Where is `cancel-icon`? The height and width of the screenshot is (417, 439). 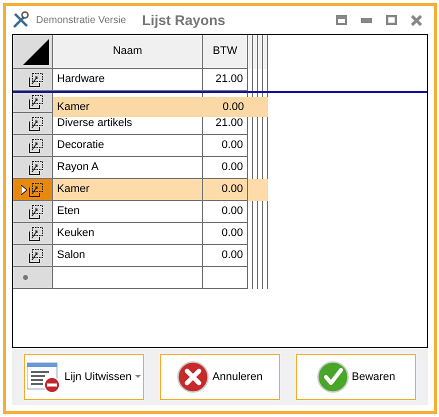 cancel-icon is located at coordinates (193, 377).